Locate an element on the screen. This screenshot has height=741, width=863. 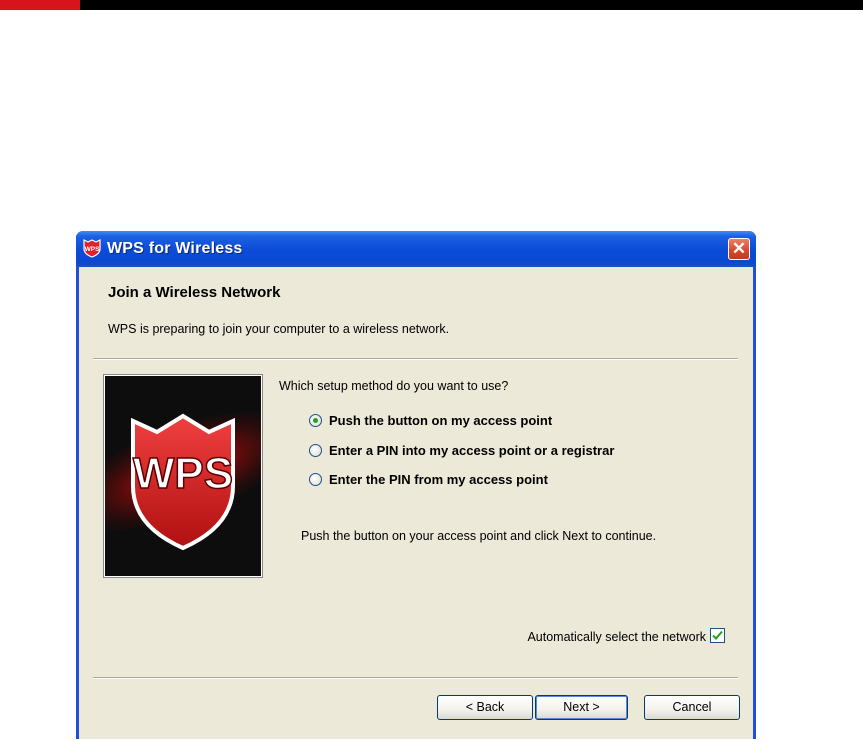
page-title: Join a Wireless Network is located at coordinates (194, 292).